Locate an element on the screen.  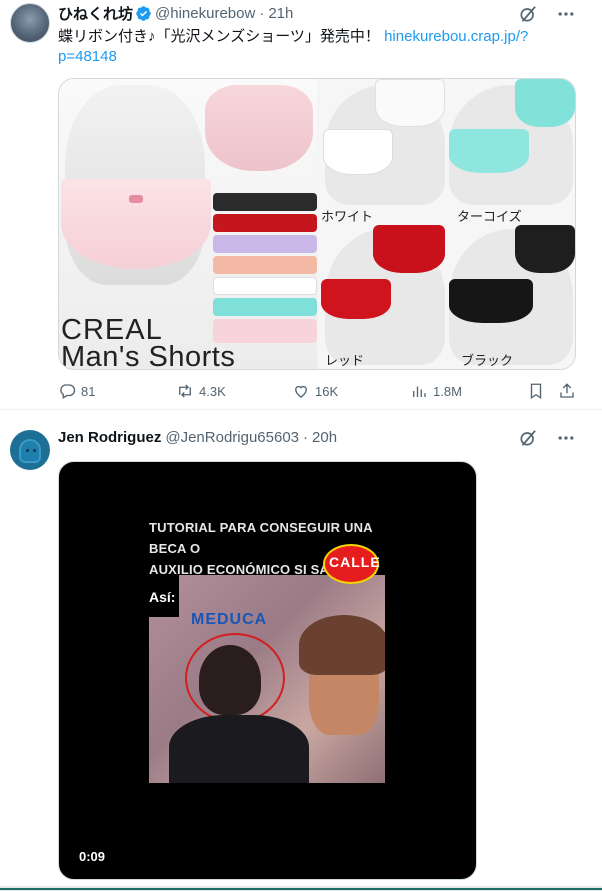
label-white: ホワイト is located at coordinates (347, 216).